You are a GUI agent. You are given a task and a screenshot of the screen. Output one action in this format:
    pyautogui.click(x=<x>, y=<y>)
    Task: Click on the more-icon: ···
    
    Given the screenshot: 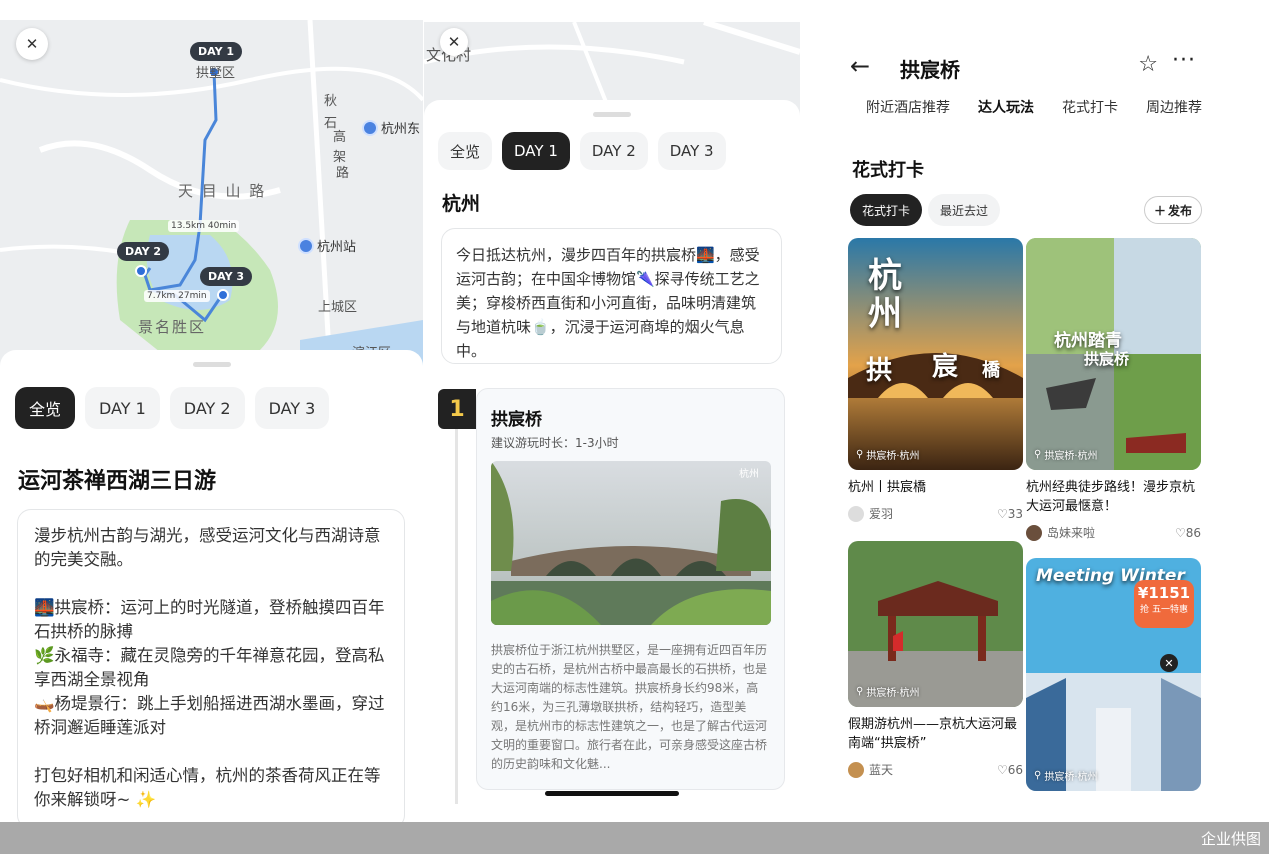 What is the action you would take?
    pyautogui.click(x=1184, y=60)
    